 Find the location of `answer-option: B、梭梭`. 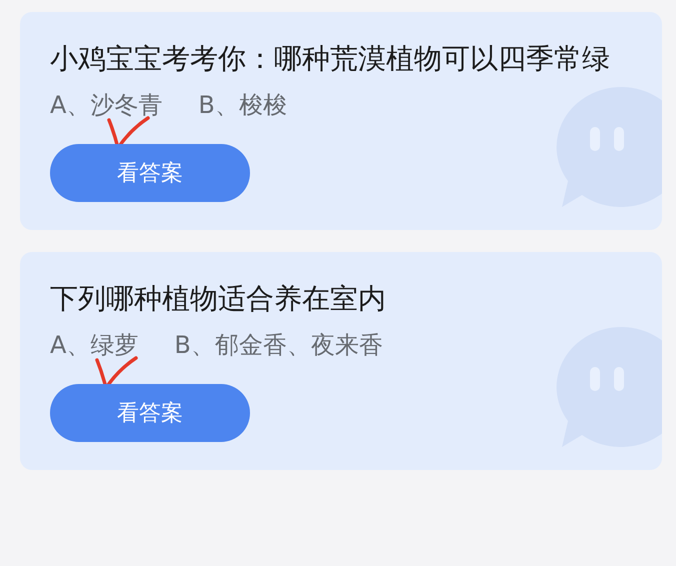

answer-option: B、梭梭 is located at coordinates (242, 105).